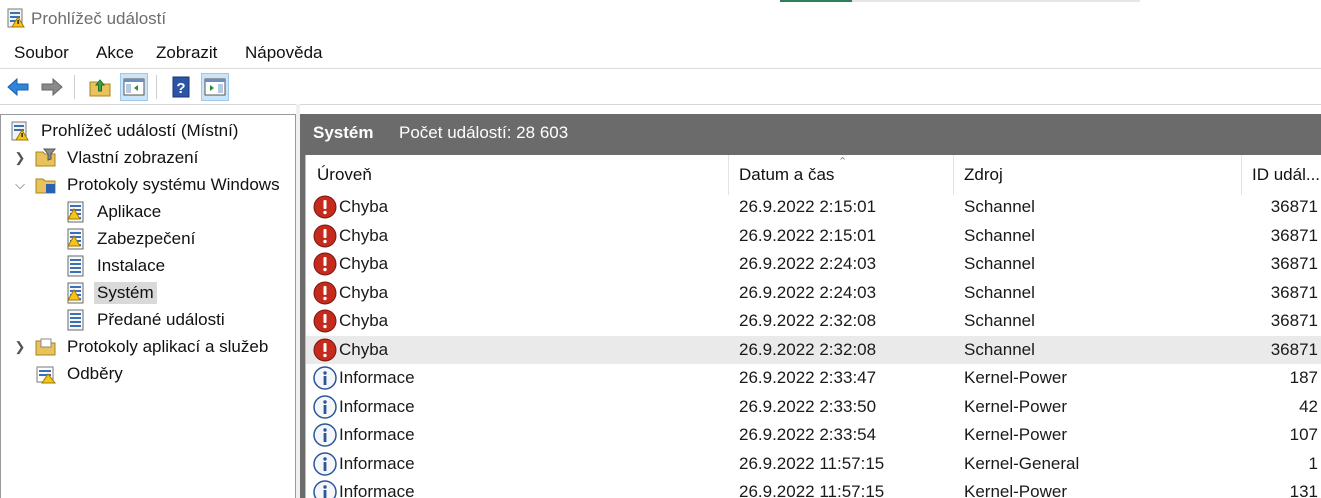  Describe the element at coordinates (20, 185) in the screenshot. I see `chevron-down-icon: ⌵` at that location.